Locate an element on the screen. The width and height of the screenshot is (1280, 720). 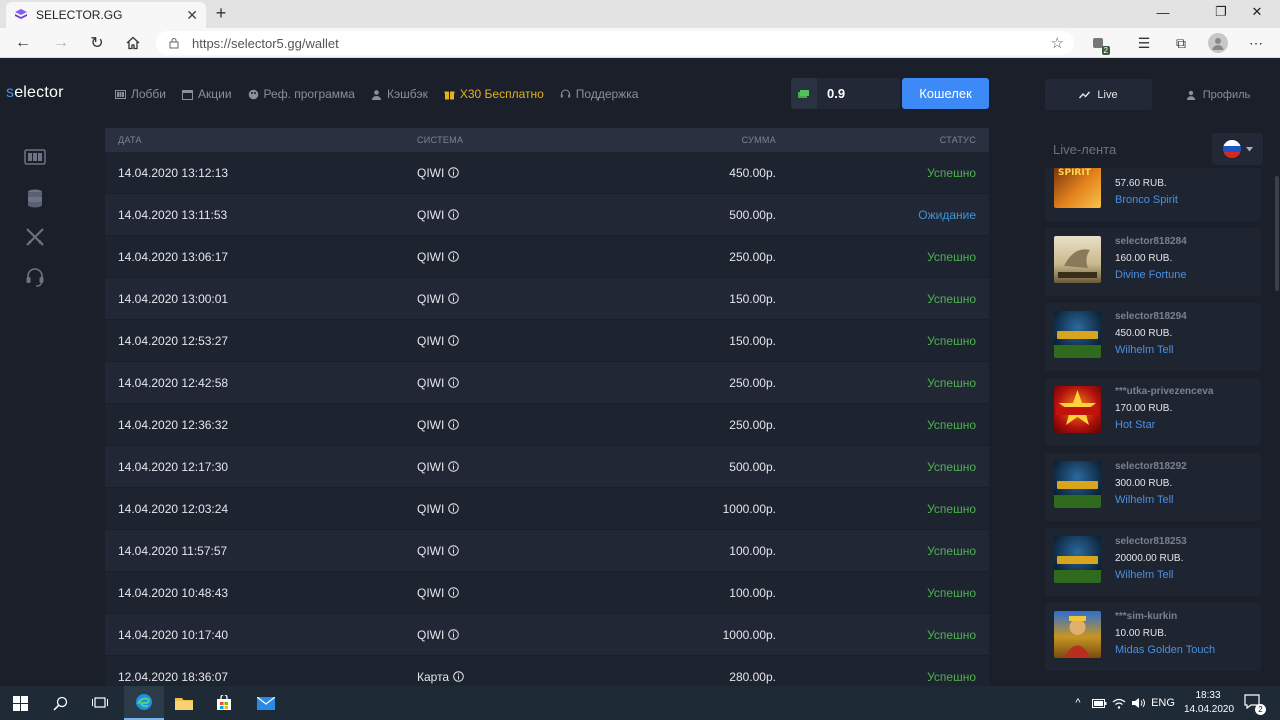
swords-icon is located at coordinates (35, 237).